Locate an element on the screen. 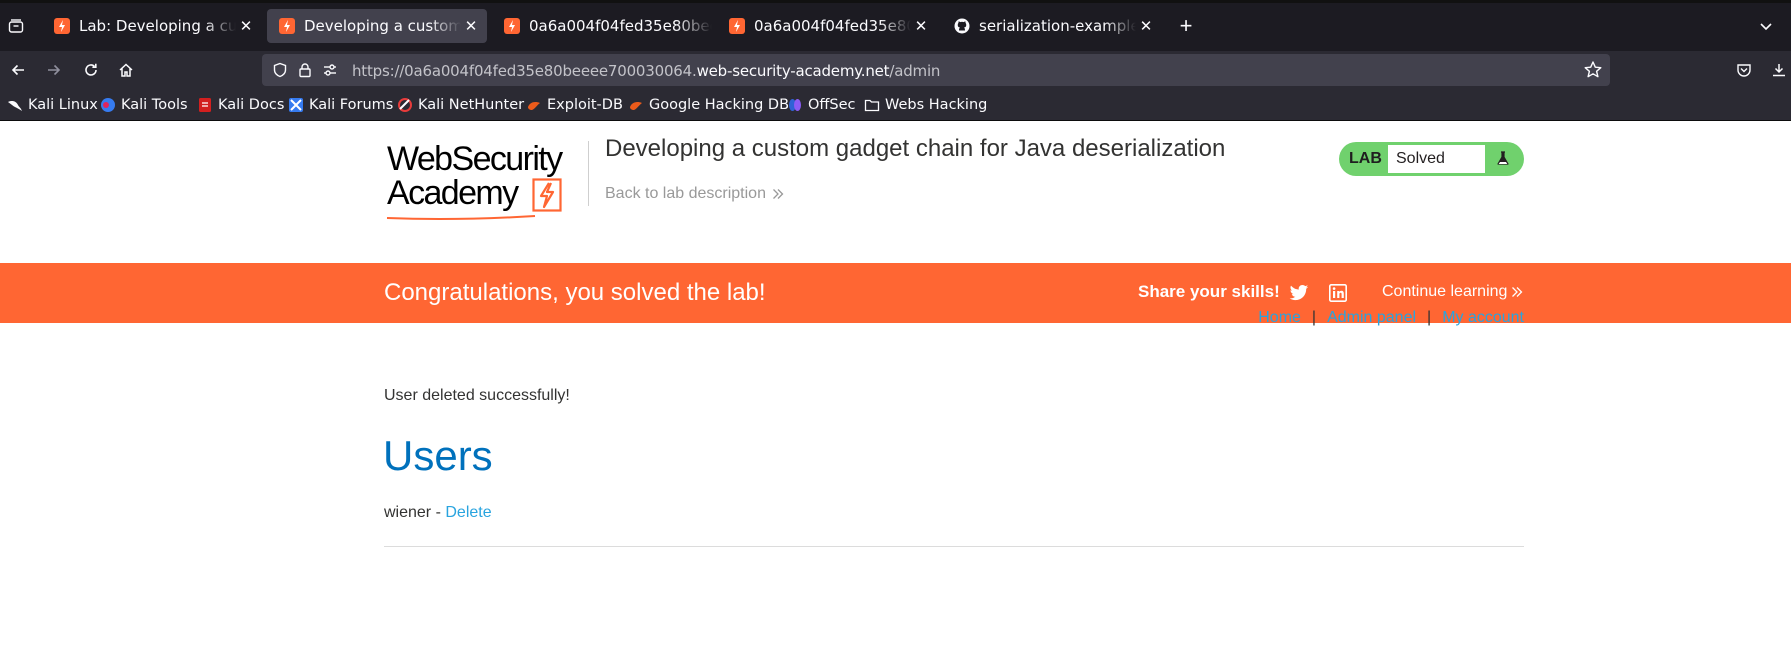 This screenshot has width=1791, height=660. kali-dragon-icon is located at coordinates (15, 106).